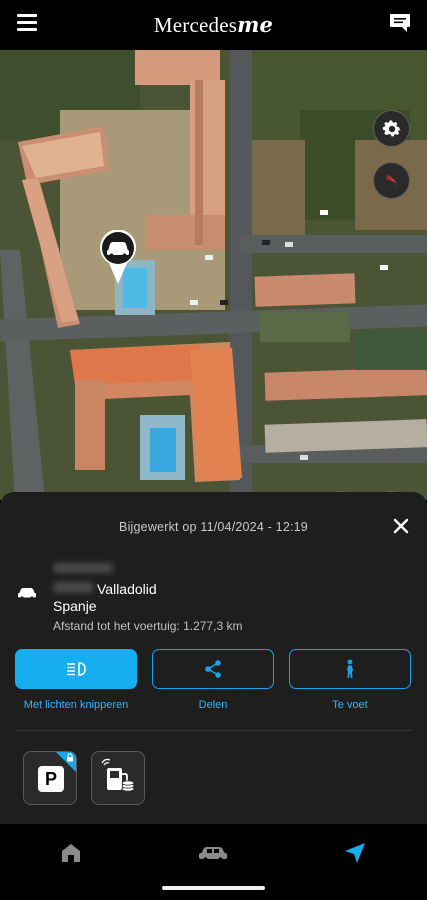 The width and height of the screenshot is (427, 900). I want to click on fuel-payment-tile, so click(118, 778).